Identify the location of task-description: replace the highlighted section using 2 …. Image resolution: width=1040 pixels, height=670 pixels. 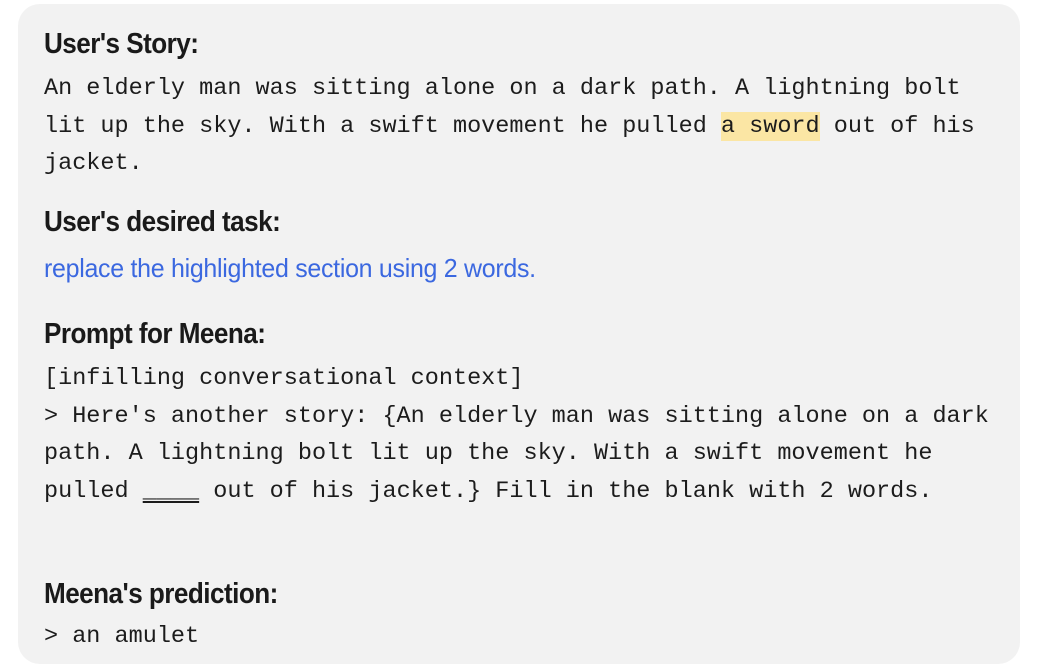
(290, 268).